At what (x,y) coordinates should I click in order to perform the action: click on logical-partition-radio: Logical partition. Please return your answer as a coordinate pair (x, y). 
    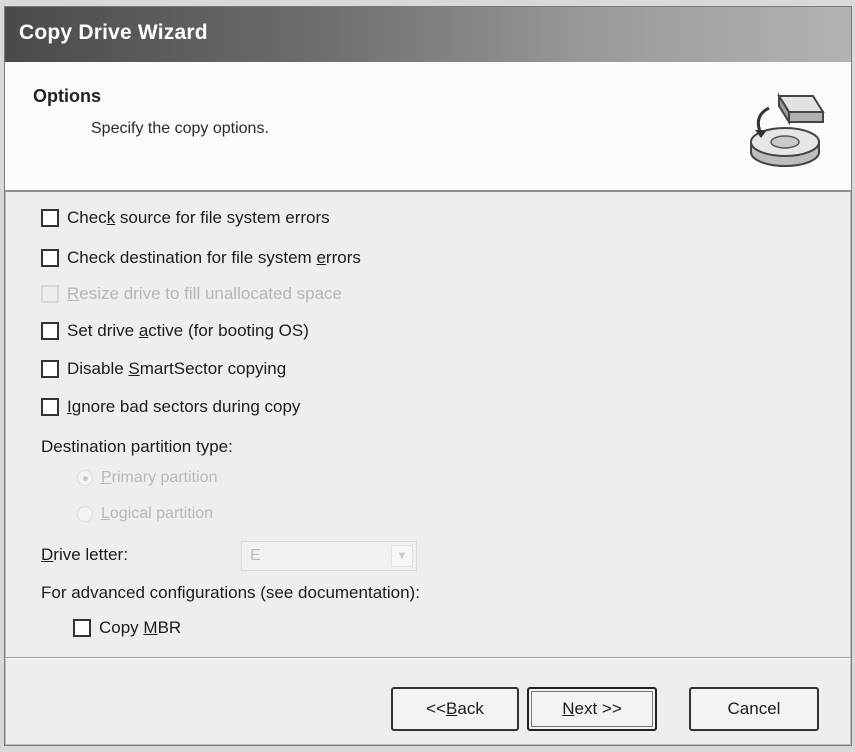
    Looking at the image, I should click on (145, 514).